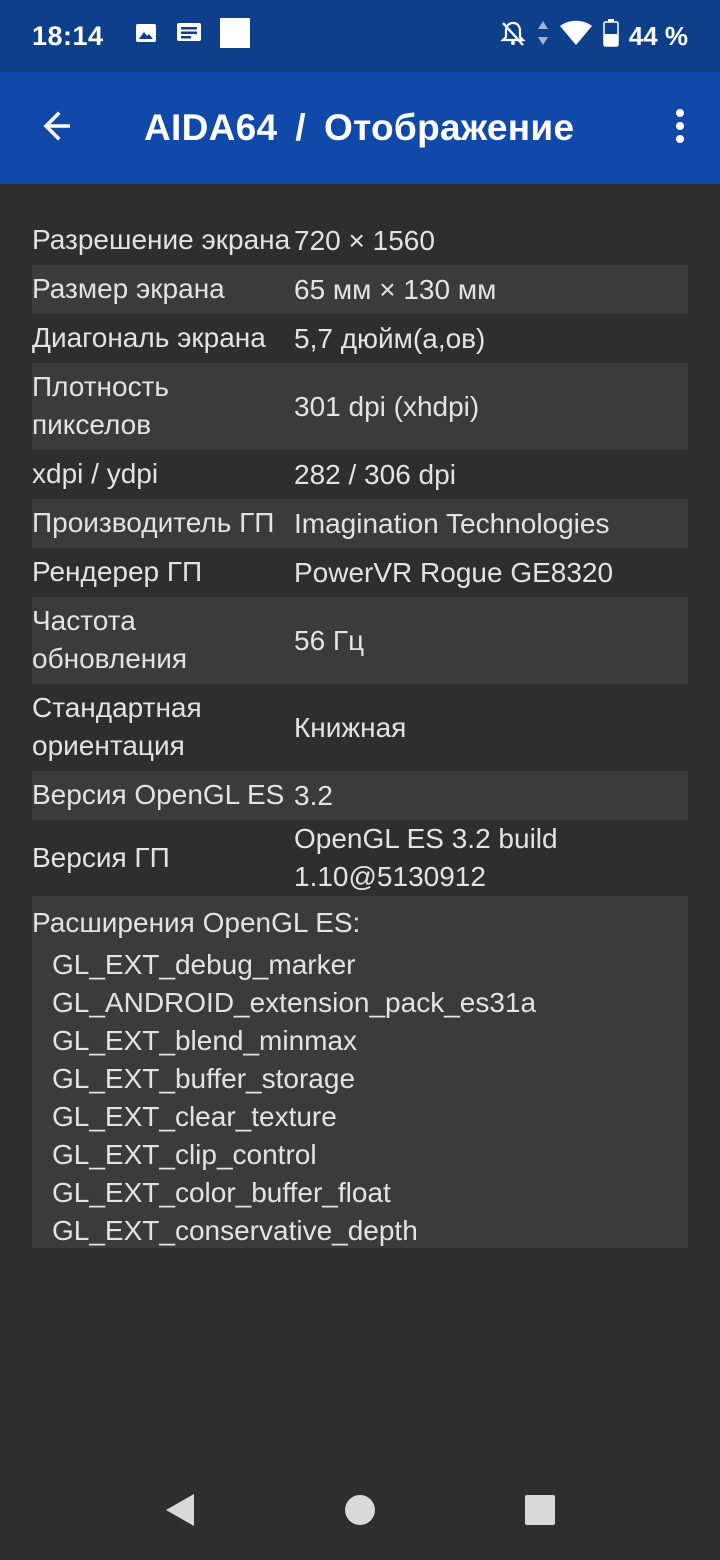  I want to click on arrow-left-icon, so click(56, 128).